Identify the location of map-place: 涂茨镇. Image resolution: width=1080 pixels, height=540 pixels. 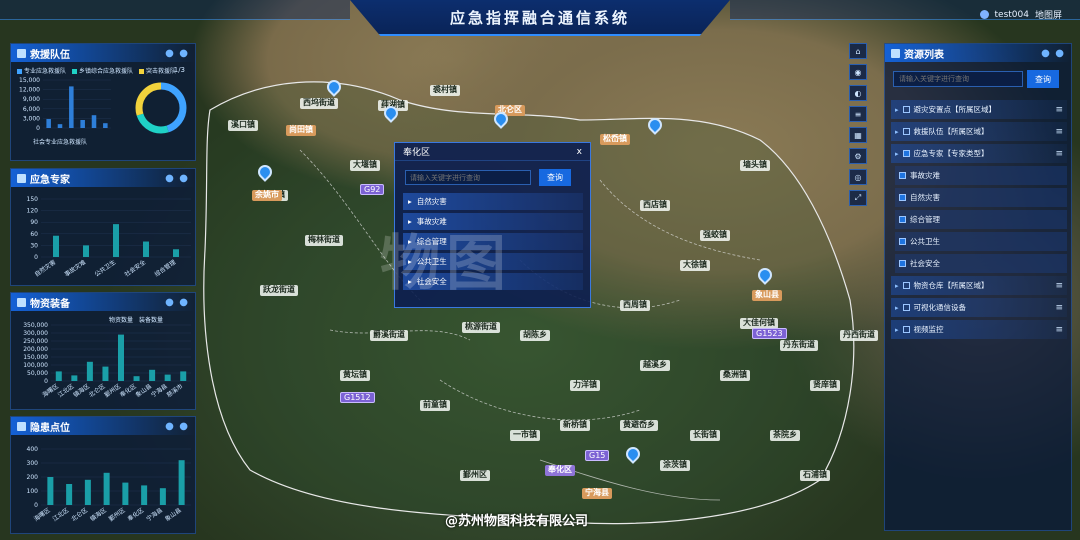
(675, 465).